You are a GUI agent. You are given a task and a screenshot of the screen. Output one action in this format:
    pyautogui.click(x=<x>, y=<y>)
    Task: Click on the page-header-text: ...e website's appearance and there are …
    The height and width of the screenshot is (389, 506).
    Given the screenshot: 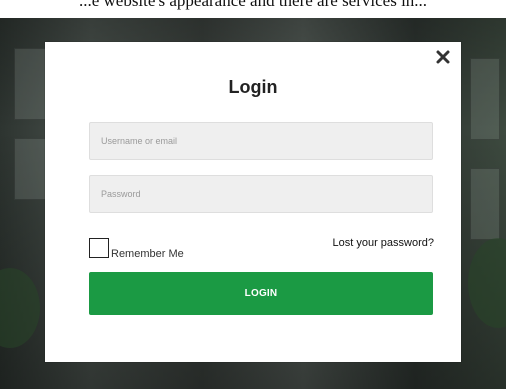 What is the action you would take?
    pyautogui.click(x=253, y=5)
    